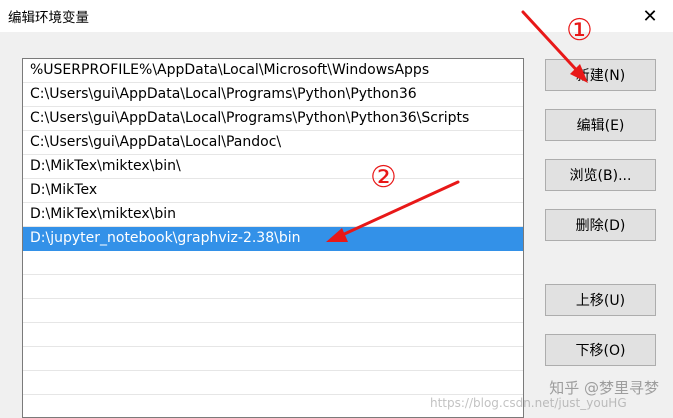  I want to click on watermark: 知乎 @梦里寻梦, so click(604, 388).